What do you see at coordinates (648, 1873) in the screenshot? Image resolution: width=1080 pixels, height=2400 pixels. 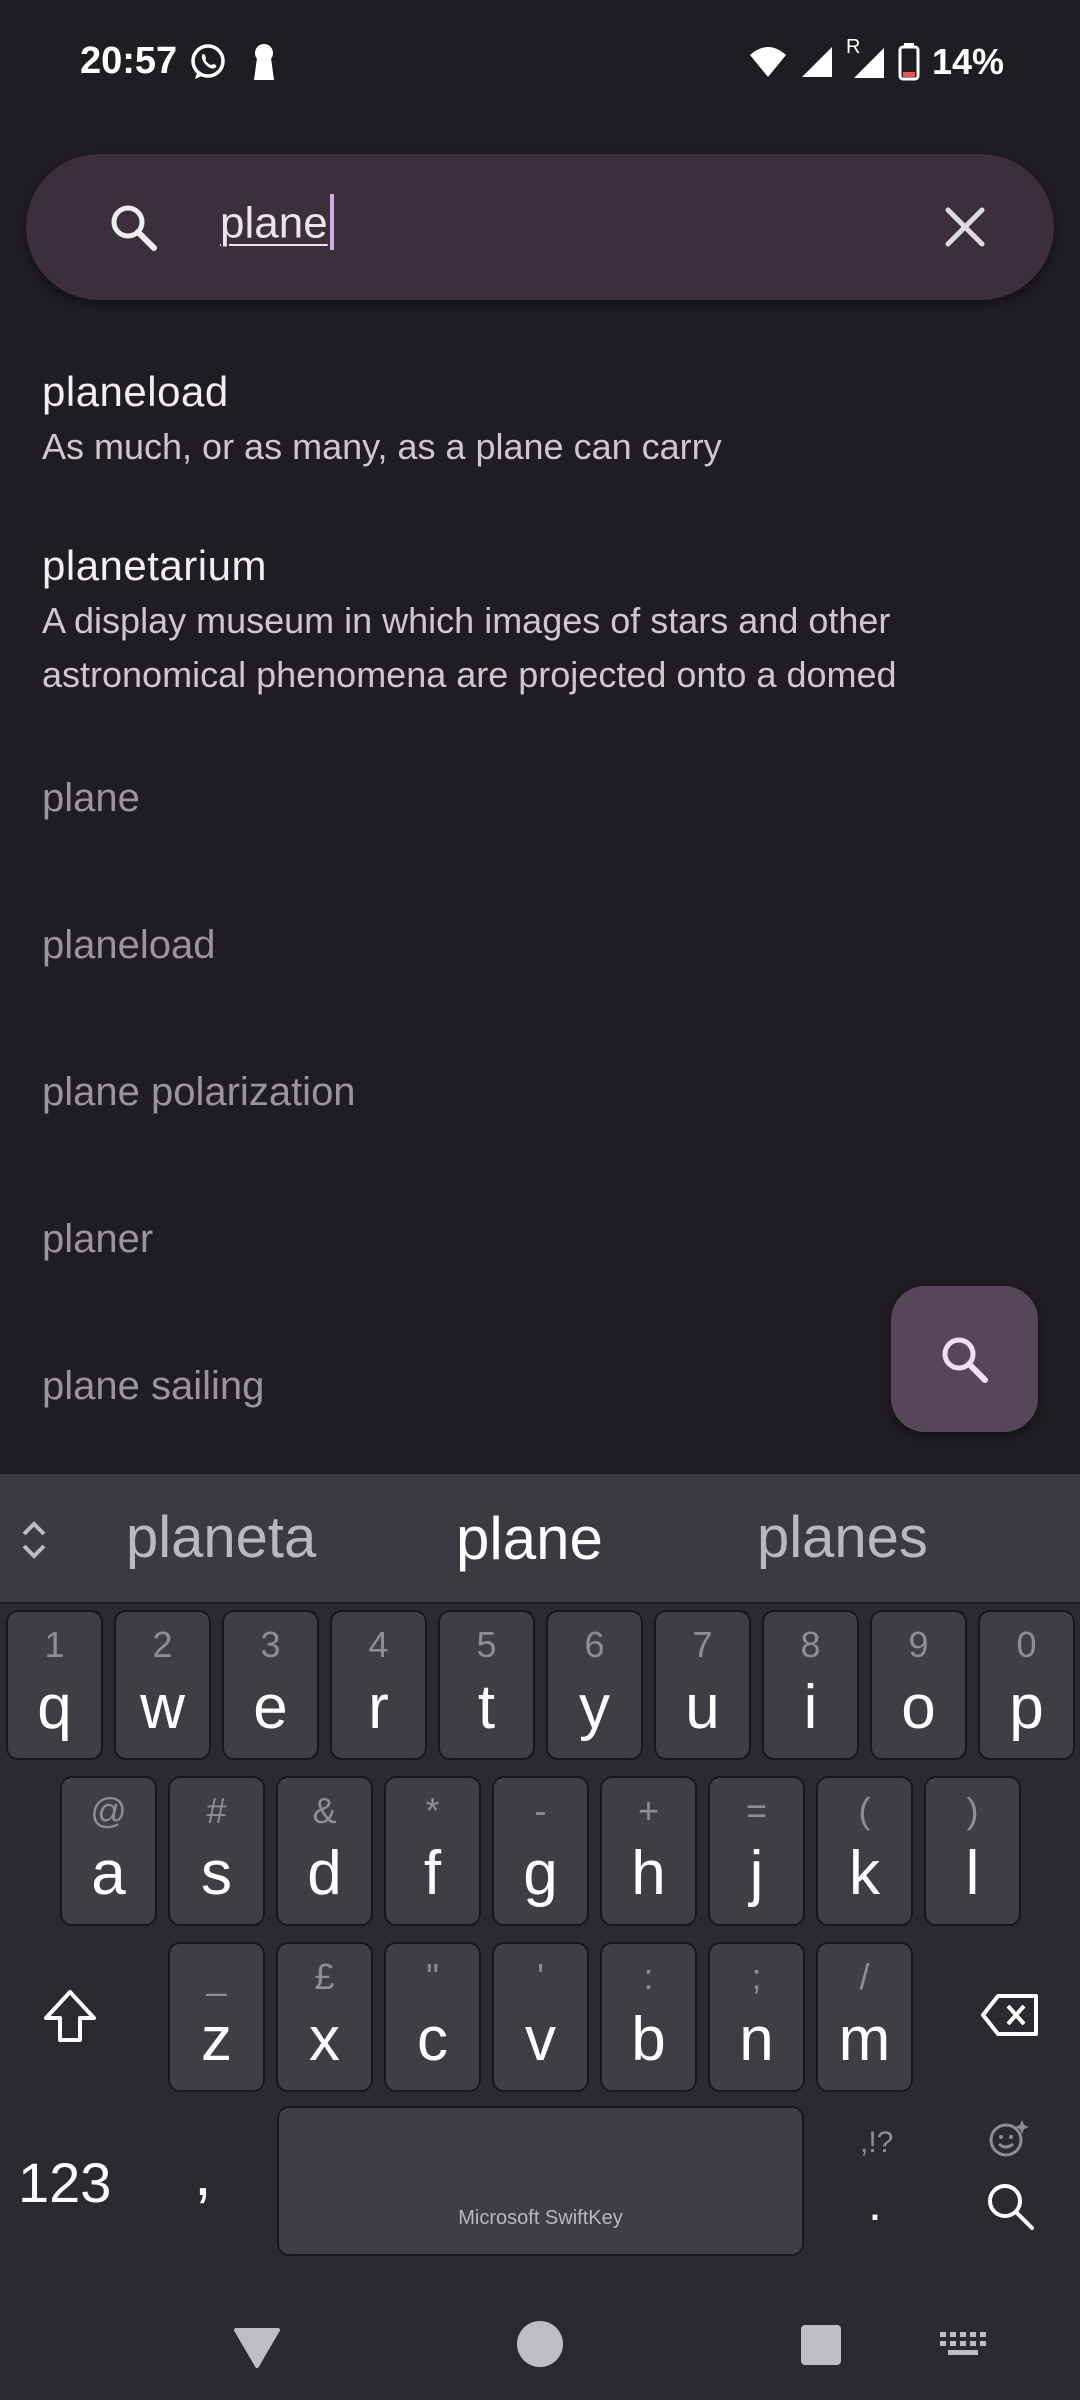 I see `key-label: h` at bounding box center [648, 1873].